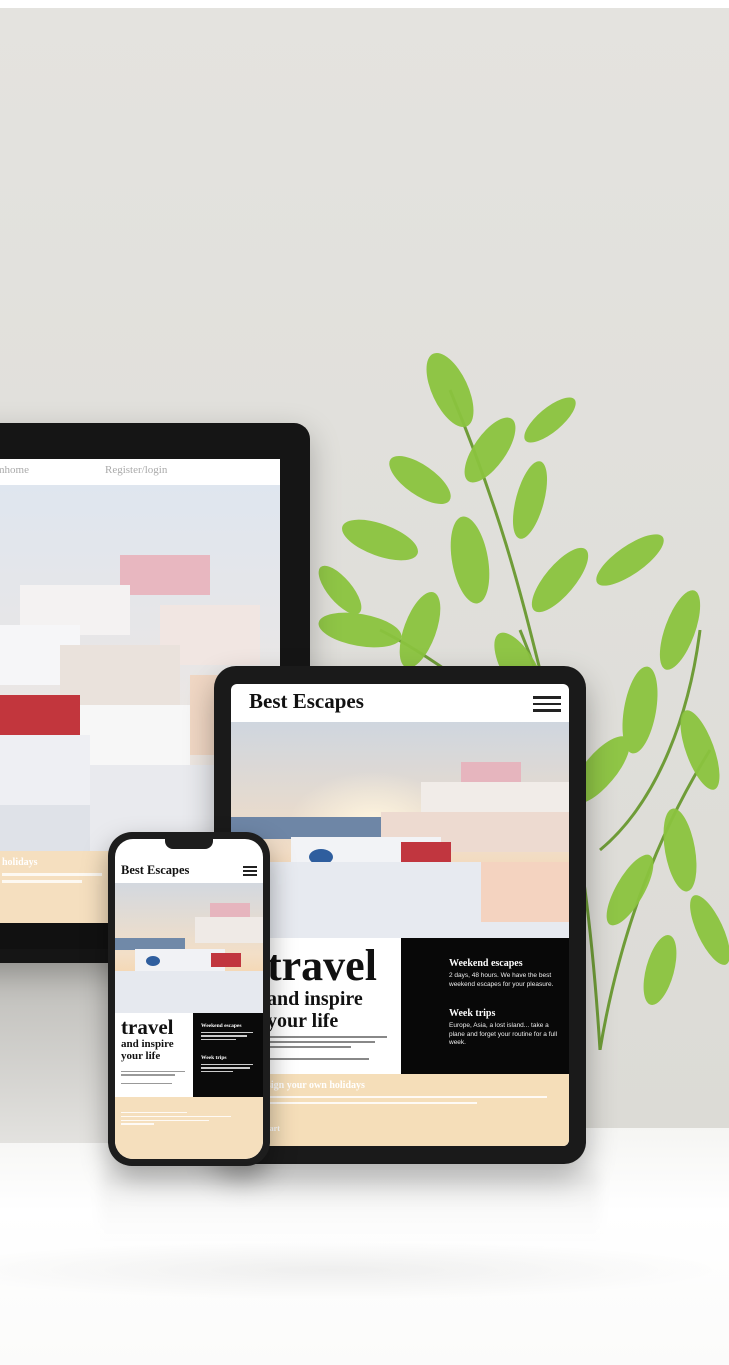 The width and height of the screenshot is (729, 1365). What do you see at coordinates (189, 948) in the screenshot?
I see `phone-hero-photo` at bounding box center [189, 948].